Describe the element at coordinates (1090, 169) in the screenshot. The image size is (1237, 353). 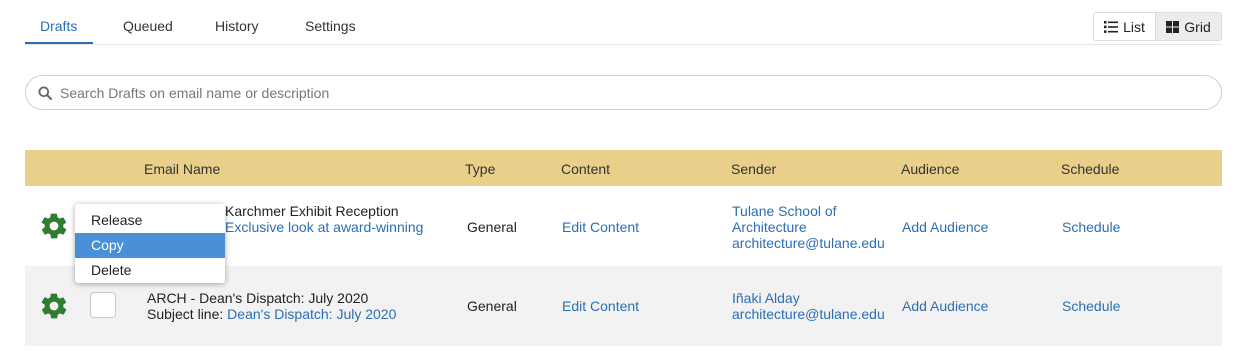
I see `header-schedule: Schedule` at that location.